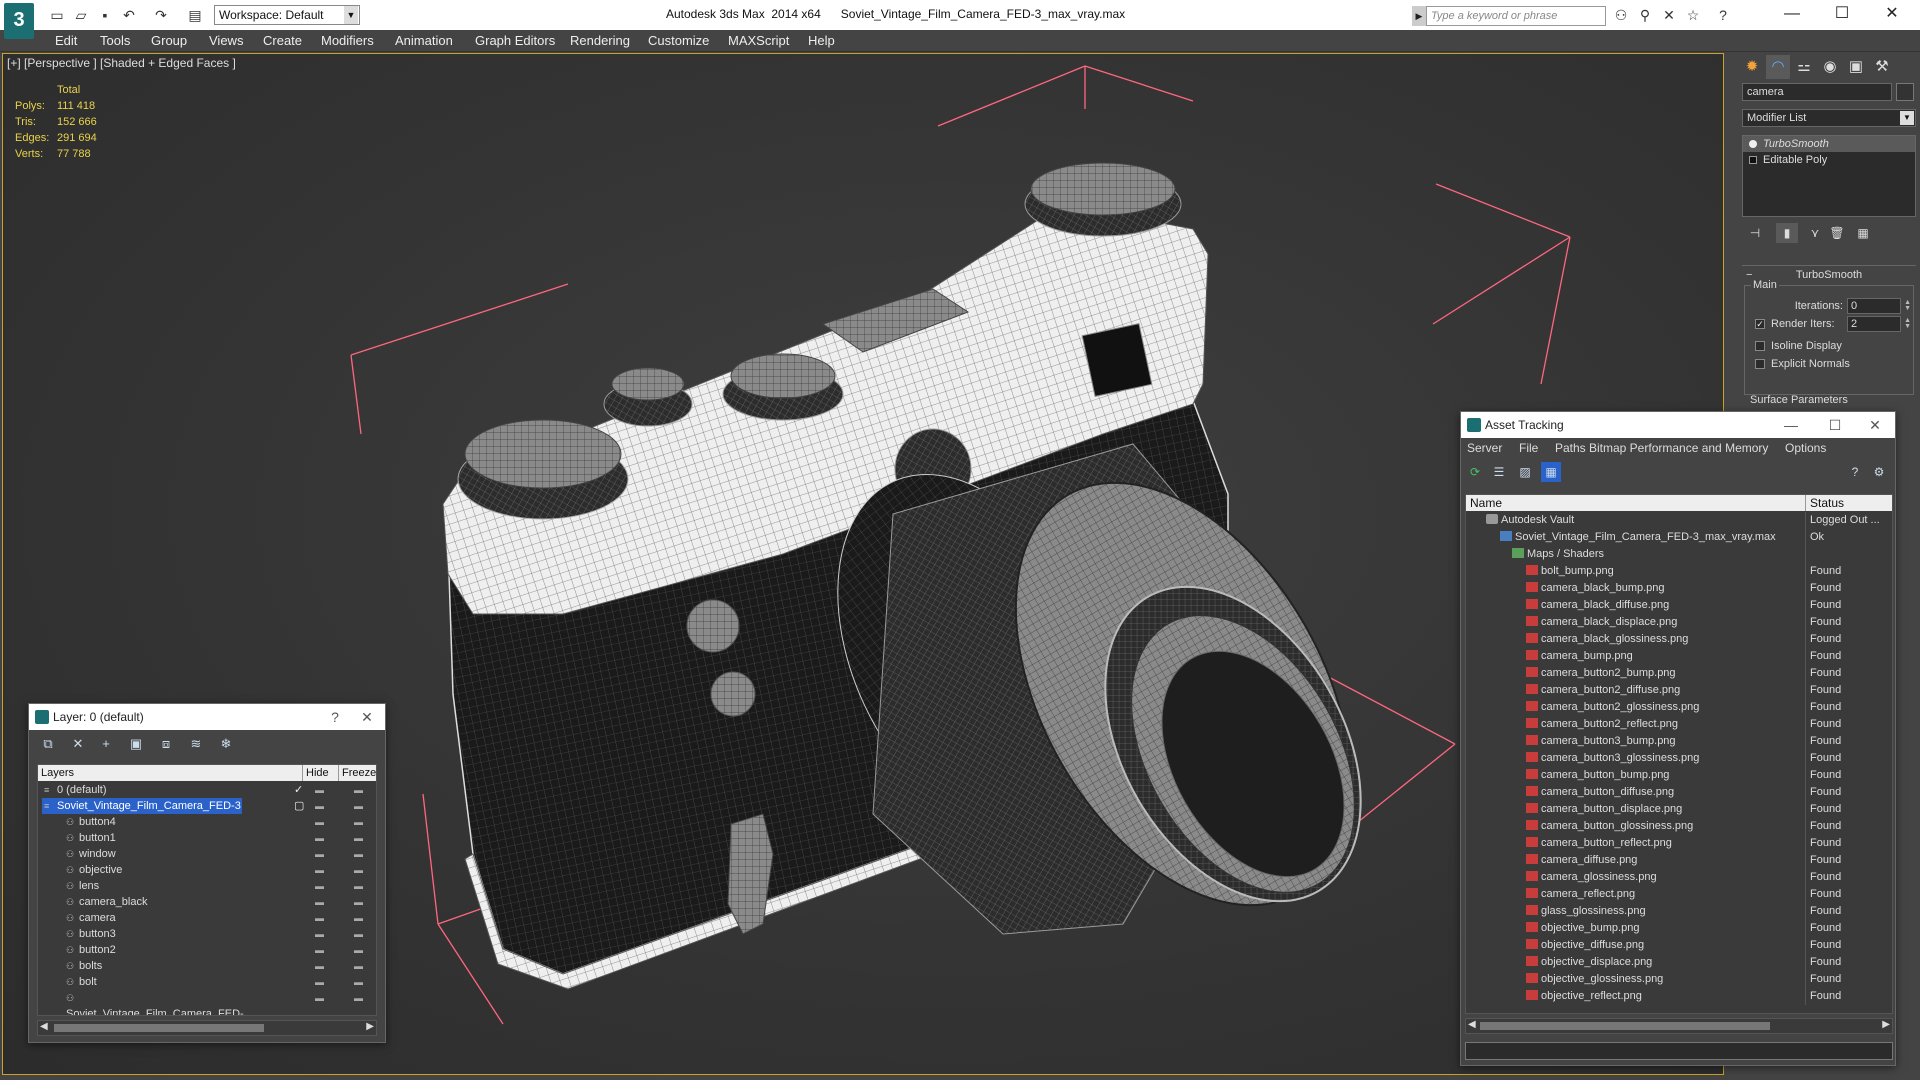 The height and width of the screenshot is (1080, 1920). What do you see at coordinates (1589, 962) in the screenshot?
I see `asset-name-cell: objective_displace.png` at bounding box center [1589, 962].